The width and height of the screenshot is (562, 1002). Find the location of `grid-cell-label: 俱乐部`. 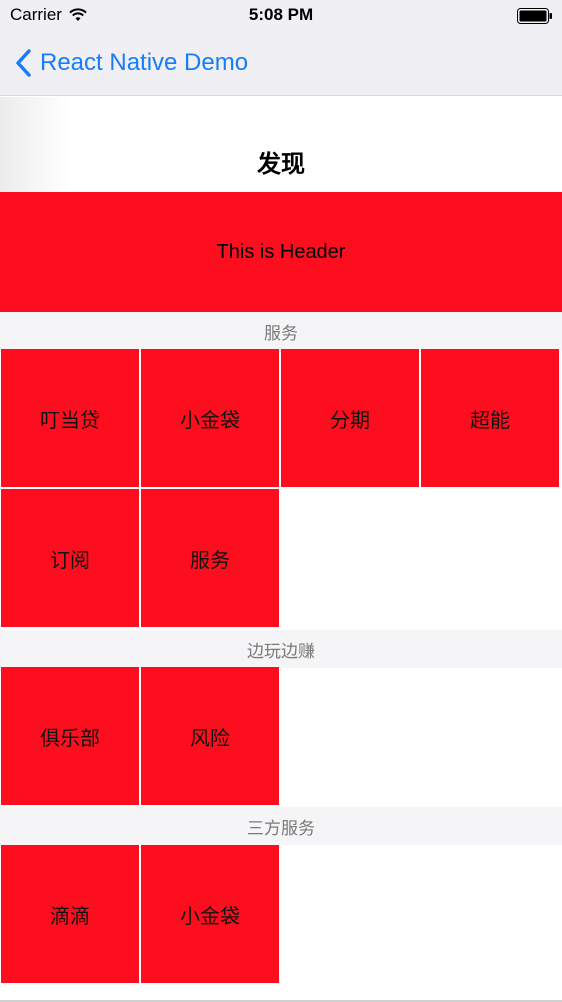

grid-cell-label: 俱乐部 is located at coordinates (70, 737).